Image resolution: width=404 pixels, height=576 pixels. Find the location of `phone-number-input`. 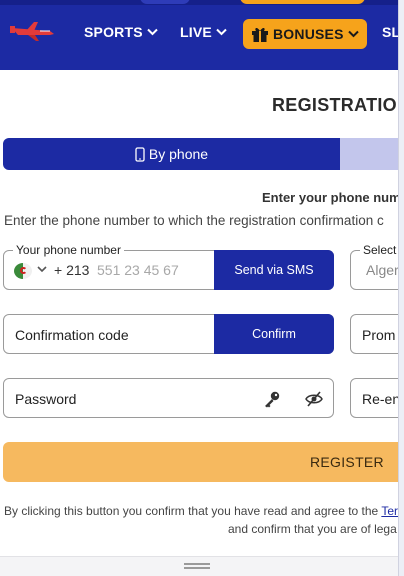

phone-number-input is located at coordinates (152, 270).